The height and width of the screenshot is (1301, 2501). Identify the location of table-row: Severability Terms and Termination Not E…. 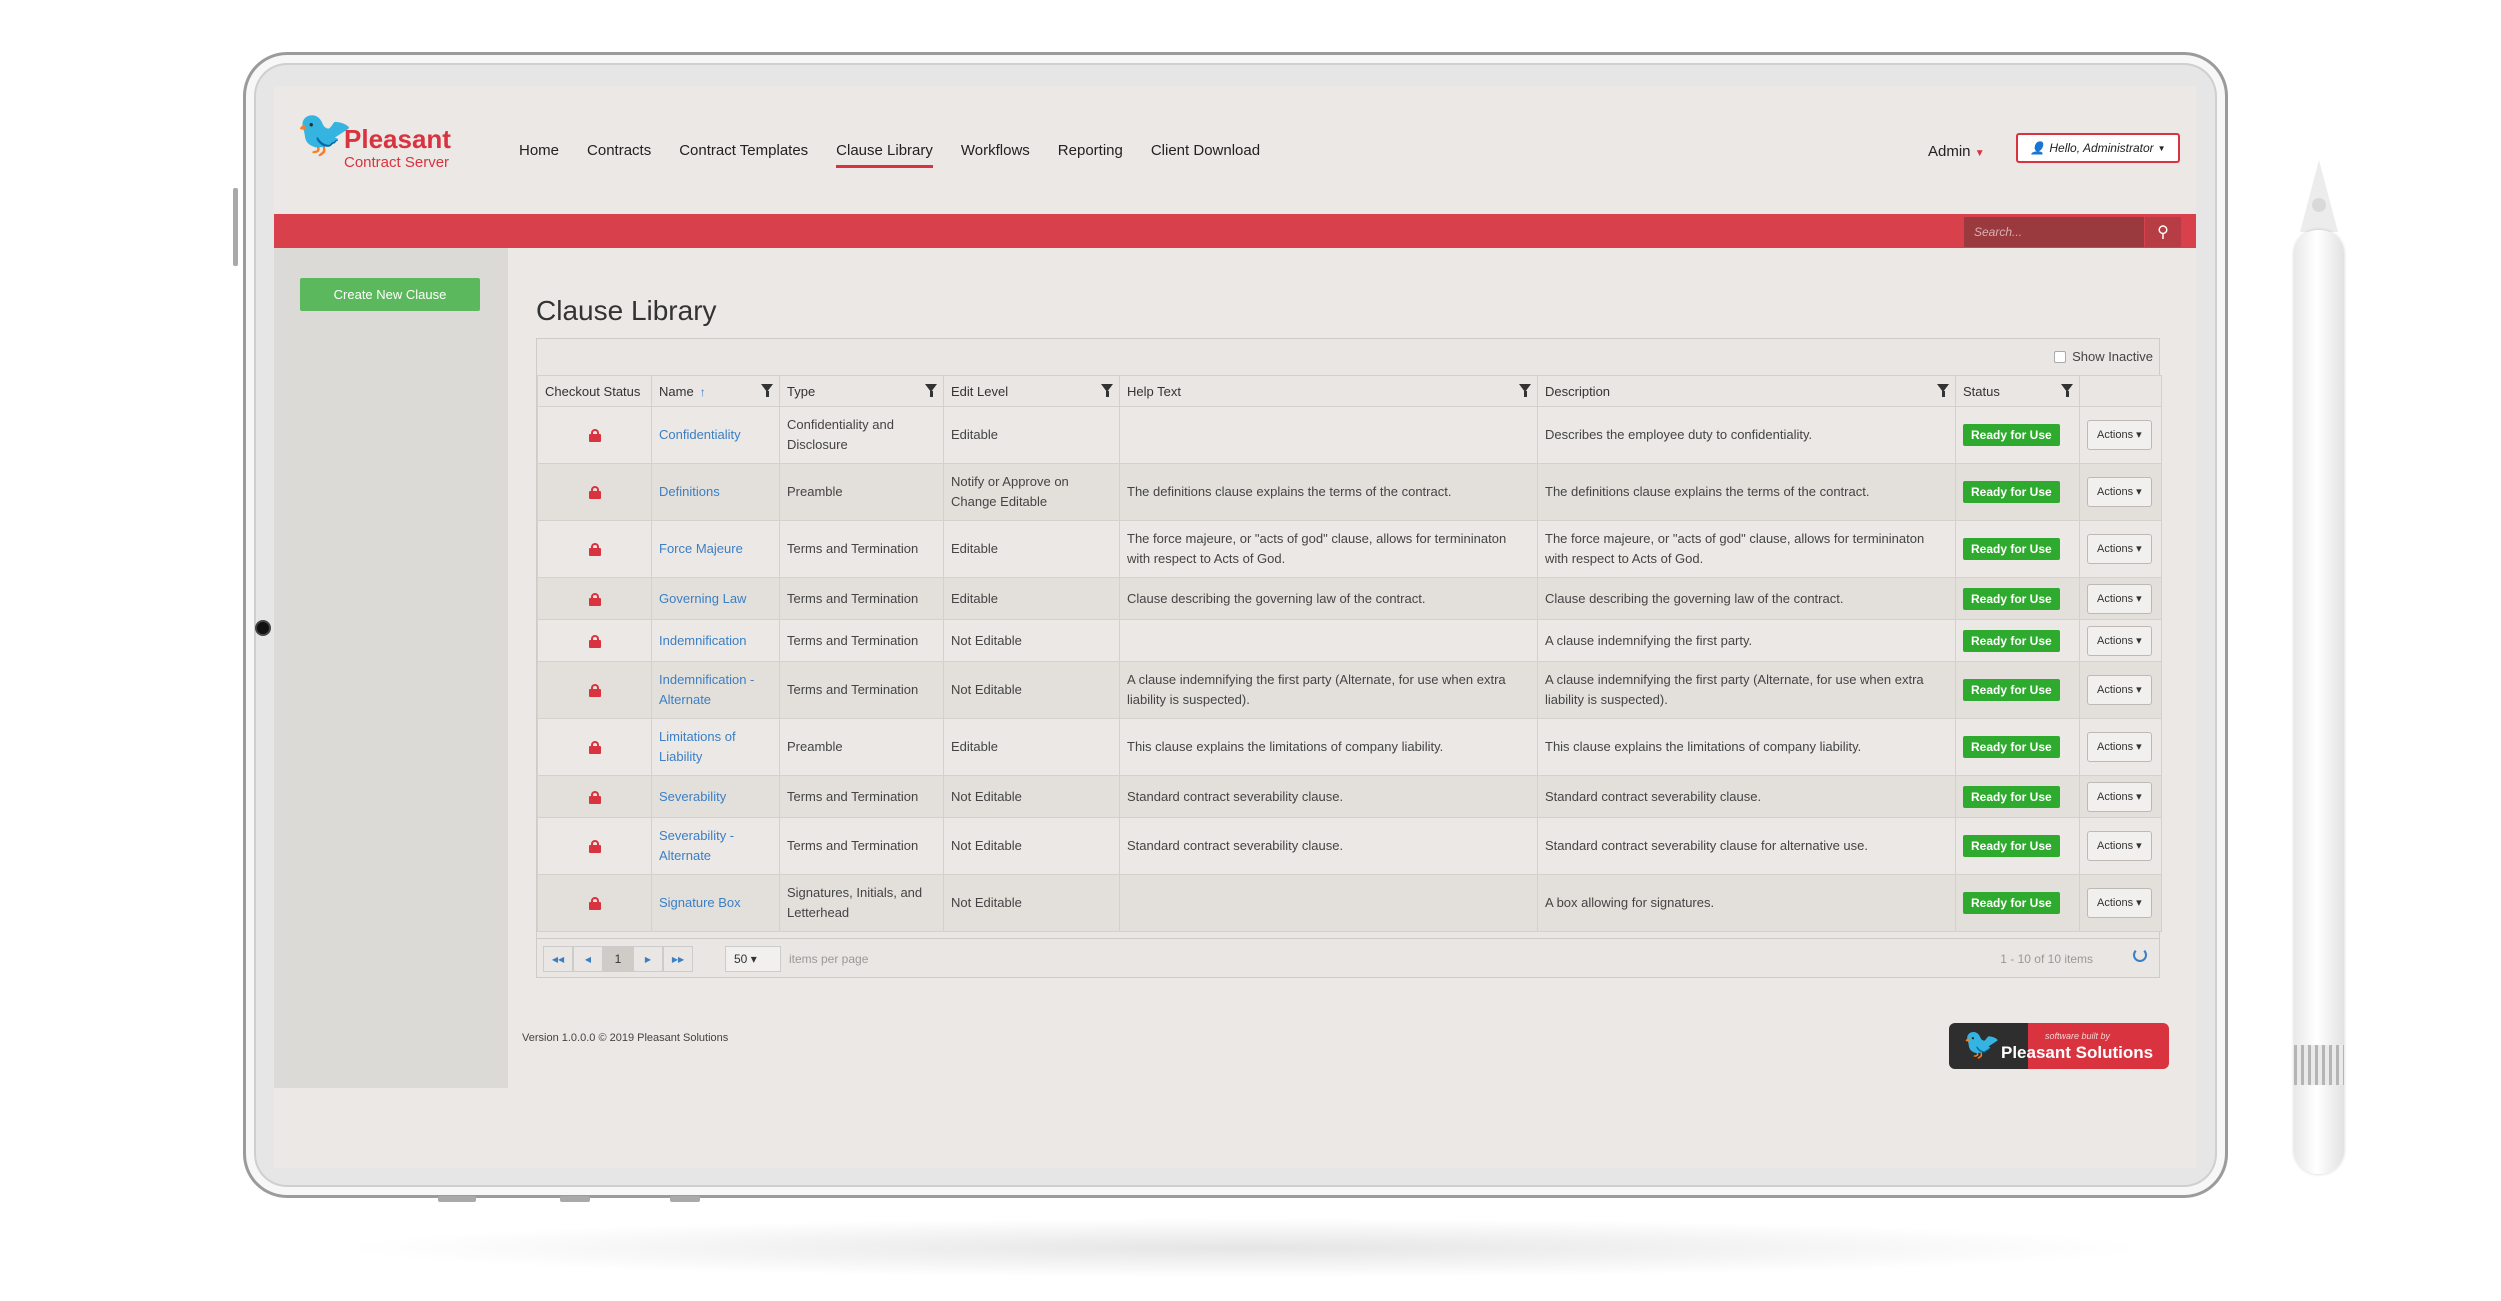
(1349, 796).